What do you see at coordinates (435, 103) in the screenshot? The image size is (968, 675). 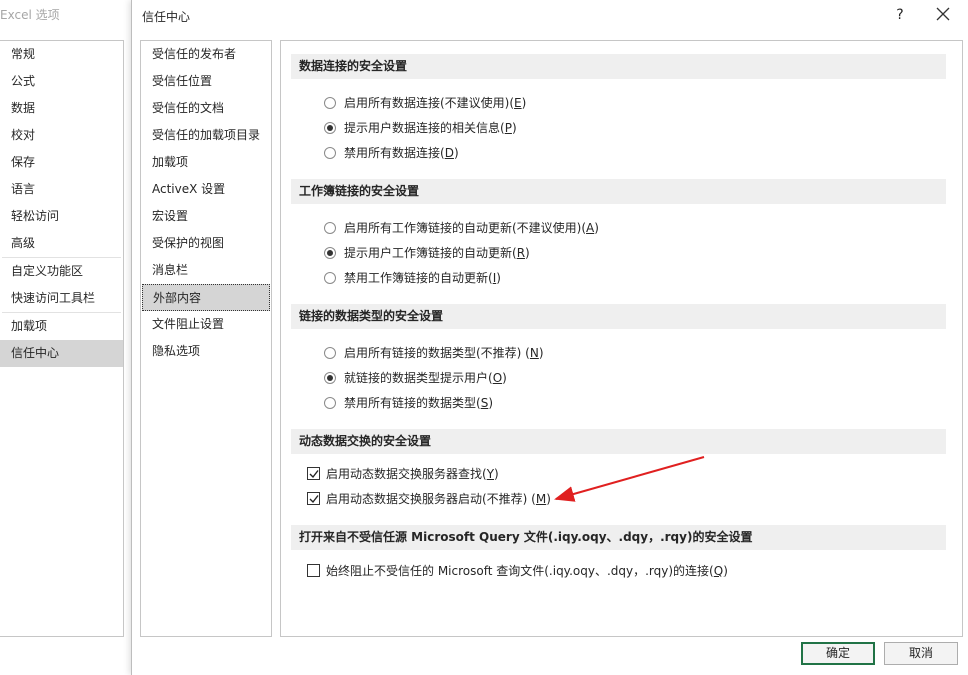 I see `option-label: 启用所有数据连接(不建议使用)(E)` at bounding box center [435, 103].